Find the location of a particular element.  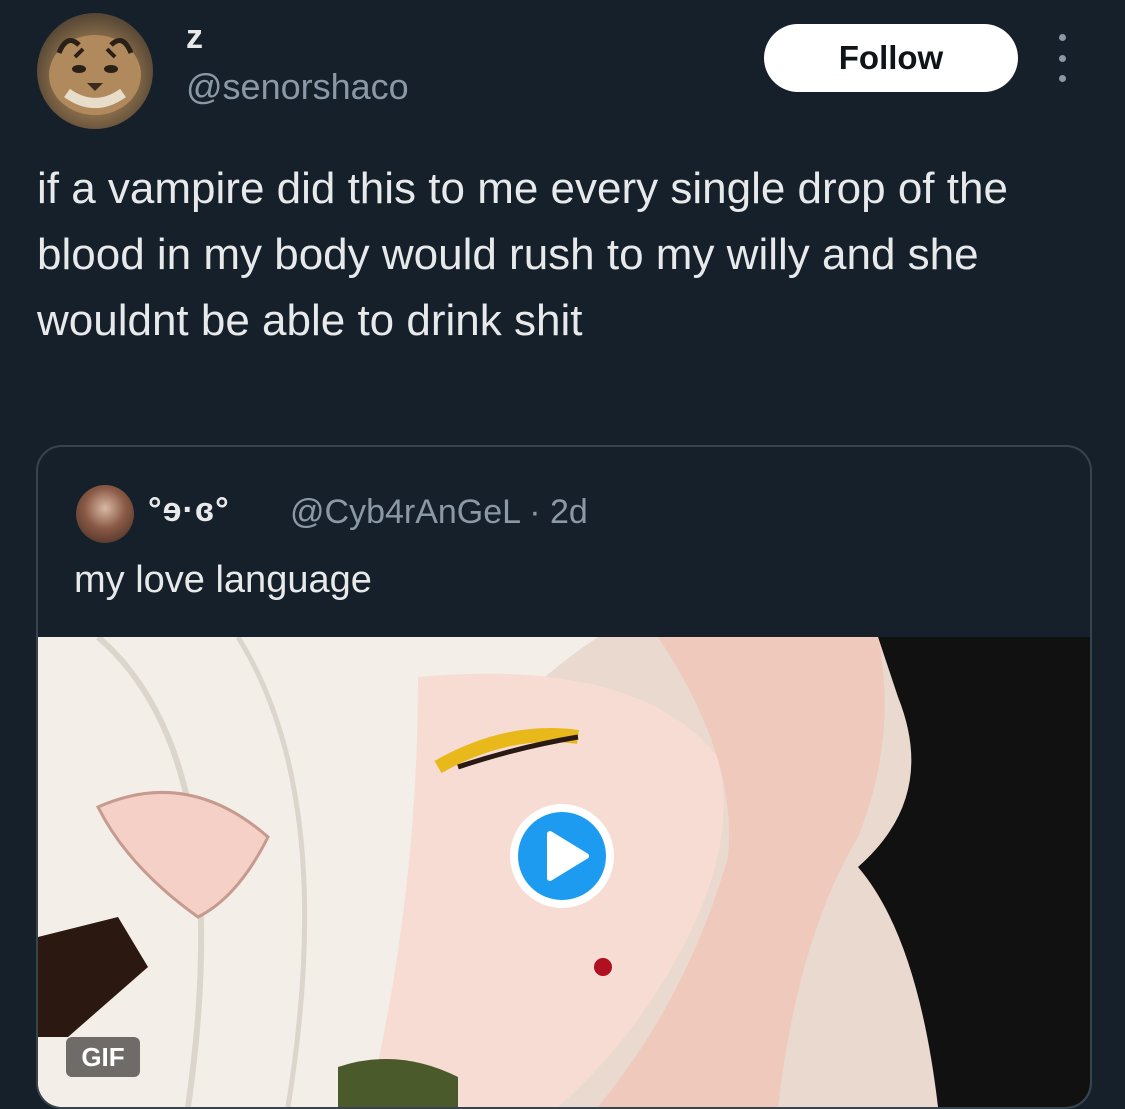

author-handle: @senorshaco is located at coordinates (297, 87).